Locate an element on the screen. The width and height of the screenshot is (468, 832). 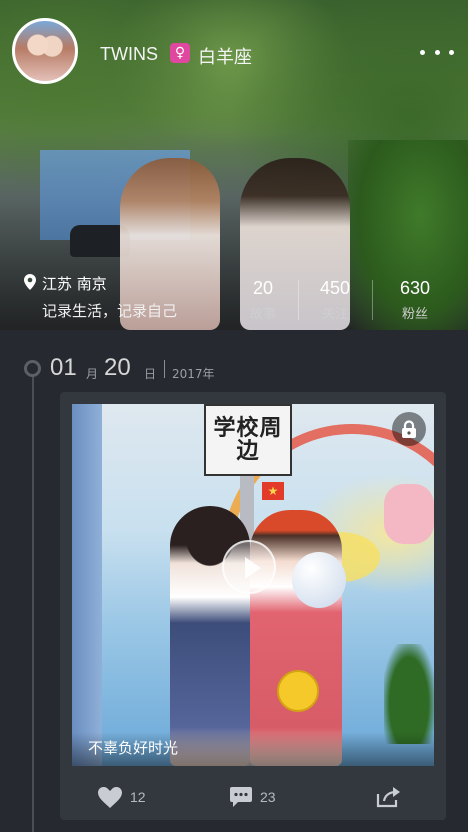
like-button: 12 is located at coordinates (122, 797).